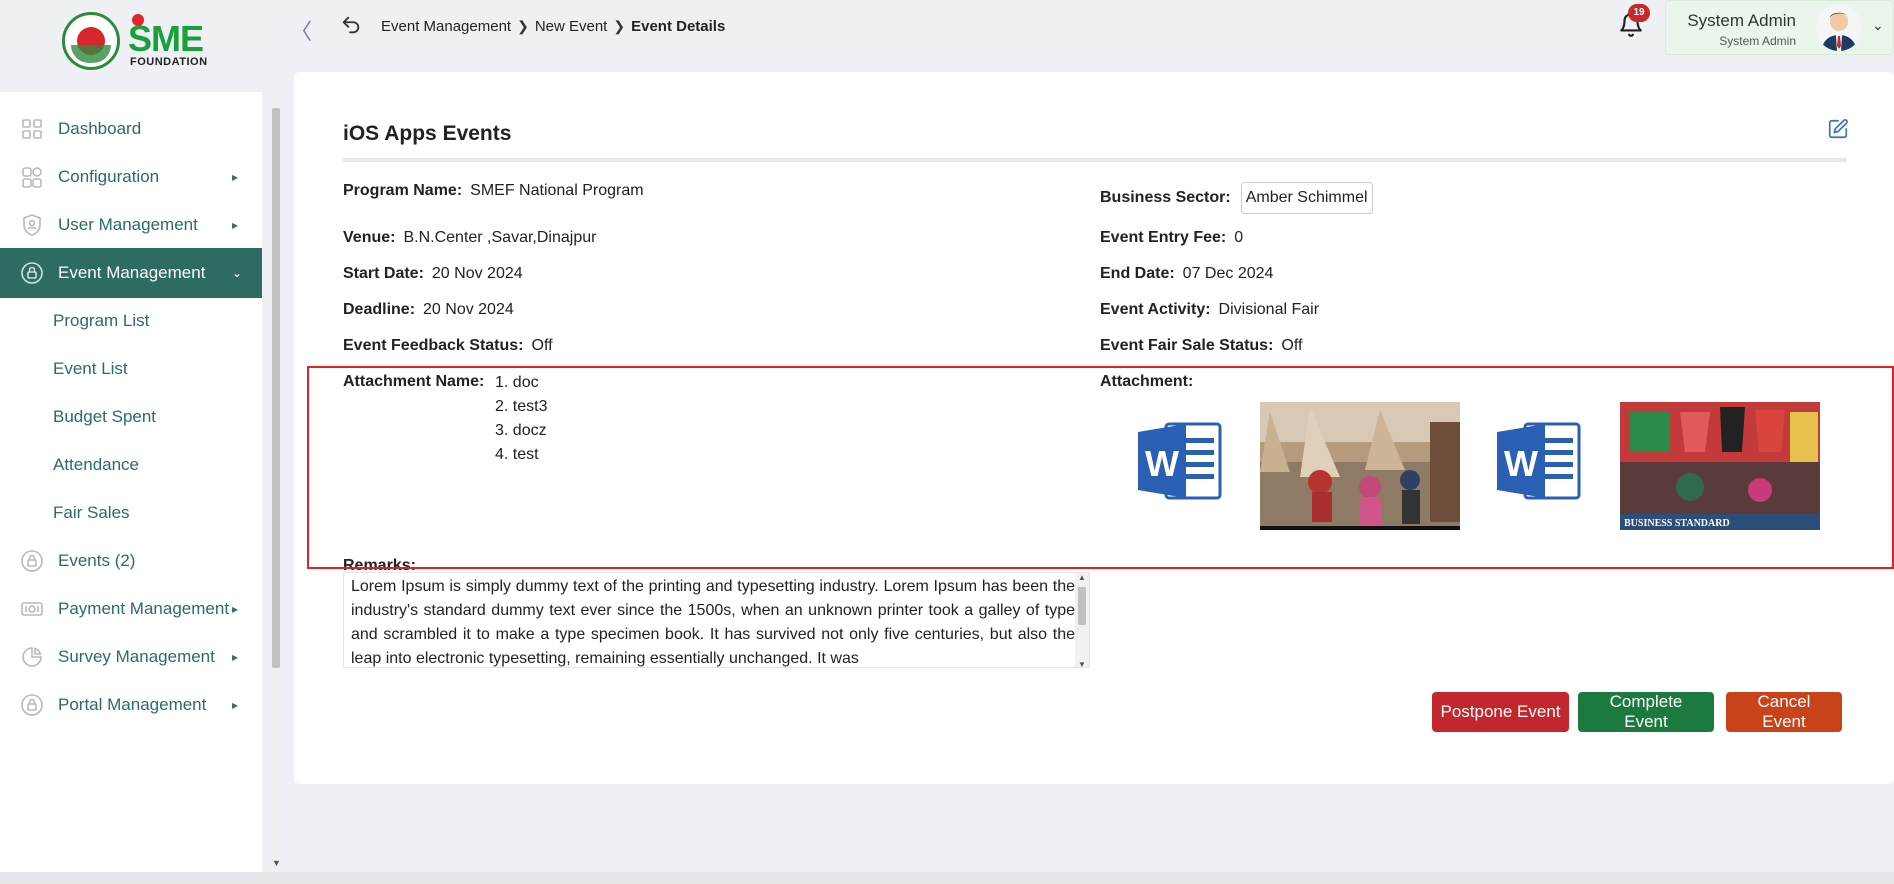  I want to click on sme-foundation-logo: SME FOUNDATION, so click(138, 41).